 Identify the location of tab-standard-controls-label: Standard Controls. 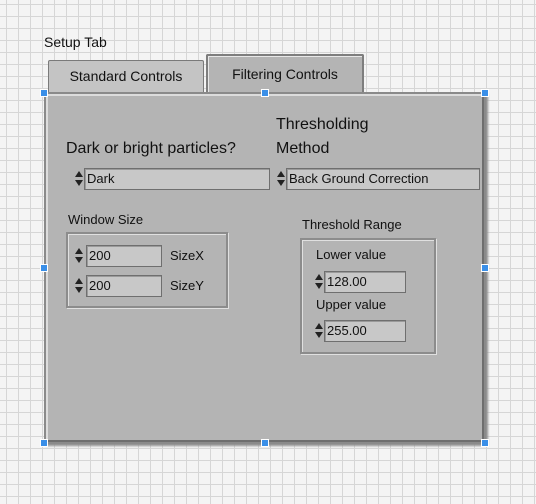
(126, 76).